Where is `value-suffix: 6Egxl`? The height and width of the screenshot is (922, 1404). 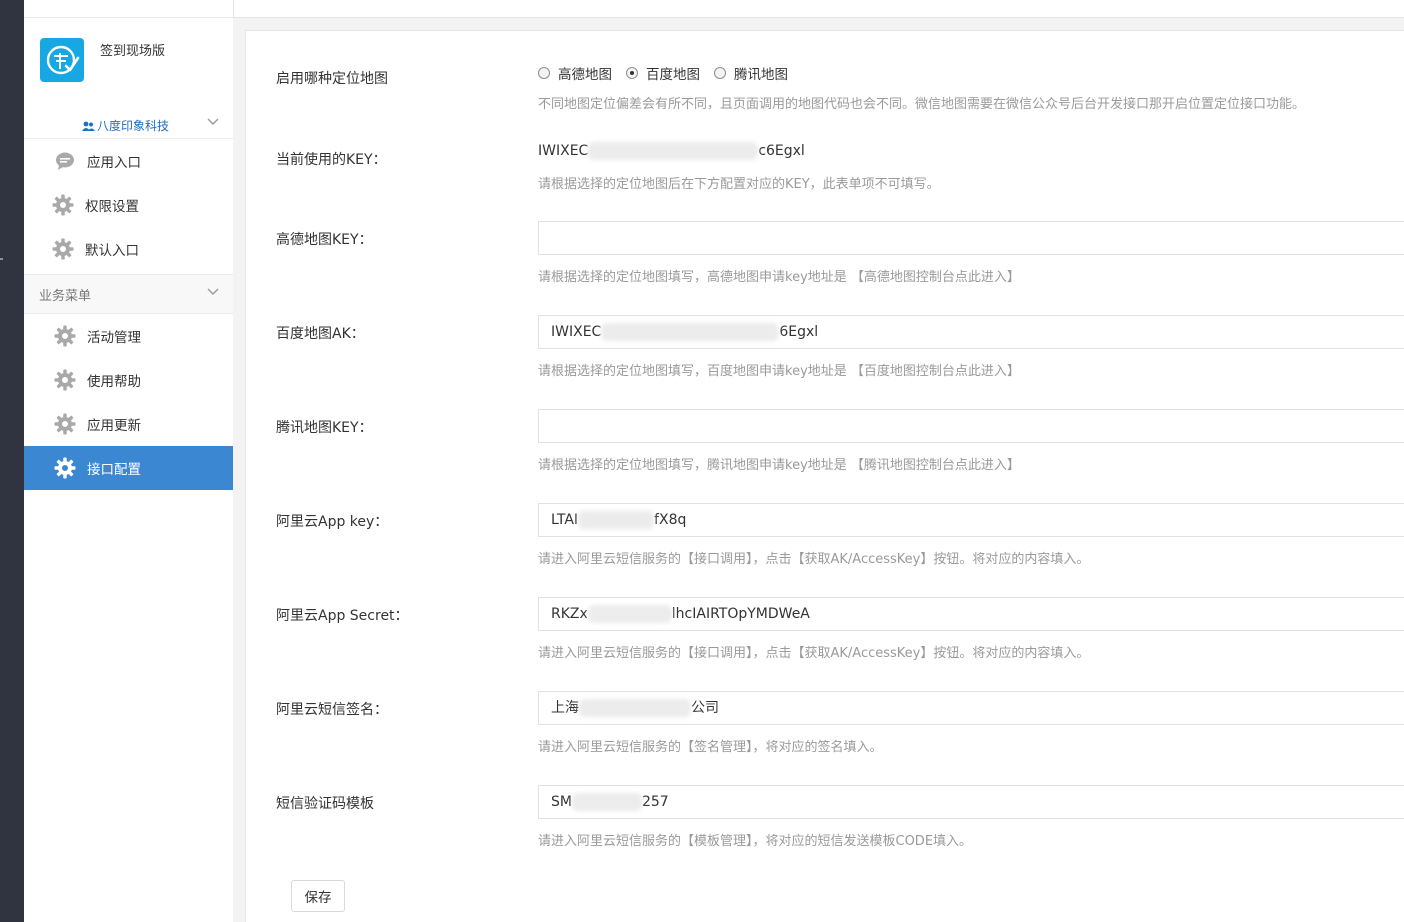
value-suffix: 6Egxl is located at coordinates (799, 332).